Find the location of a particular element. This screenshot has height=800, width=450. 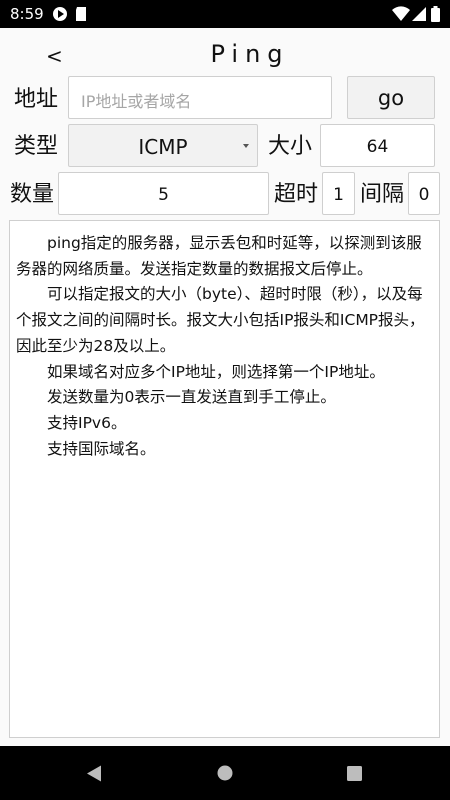

navigation-bar is located at coordinates (225, 773).